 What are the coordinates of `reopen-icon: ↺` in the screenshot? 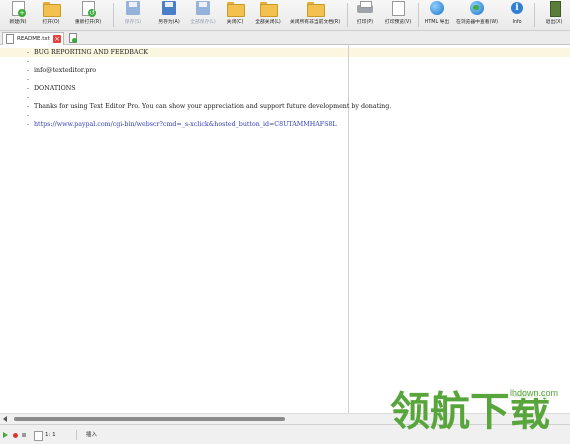 It's located at (88, 9).